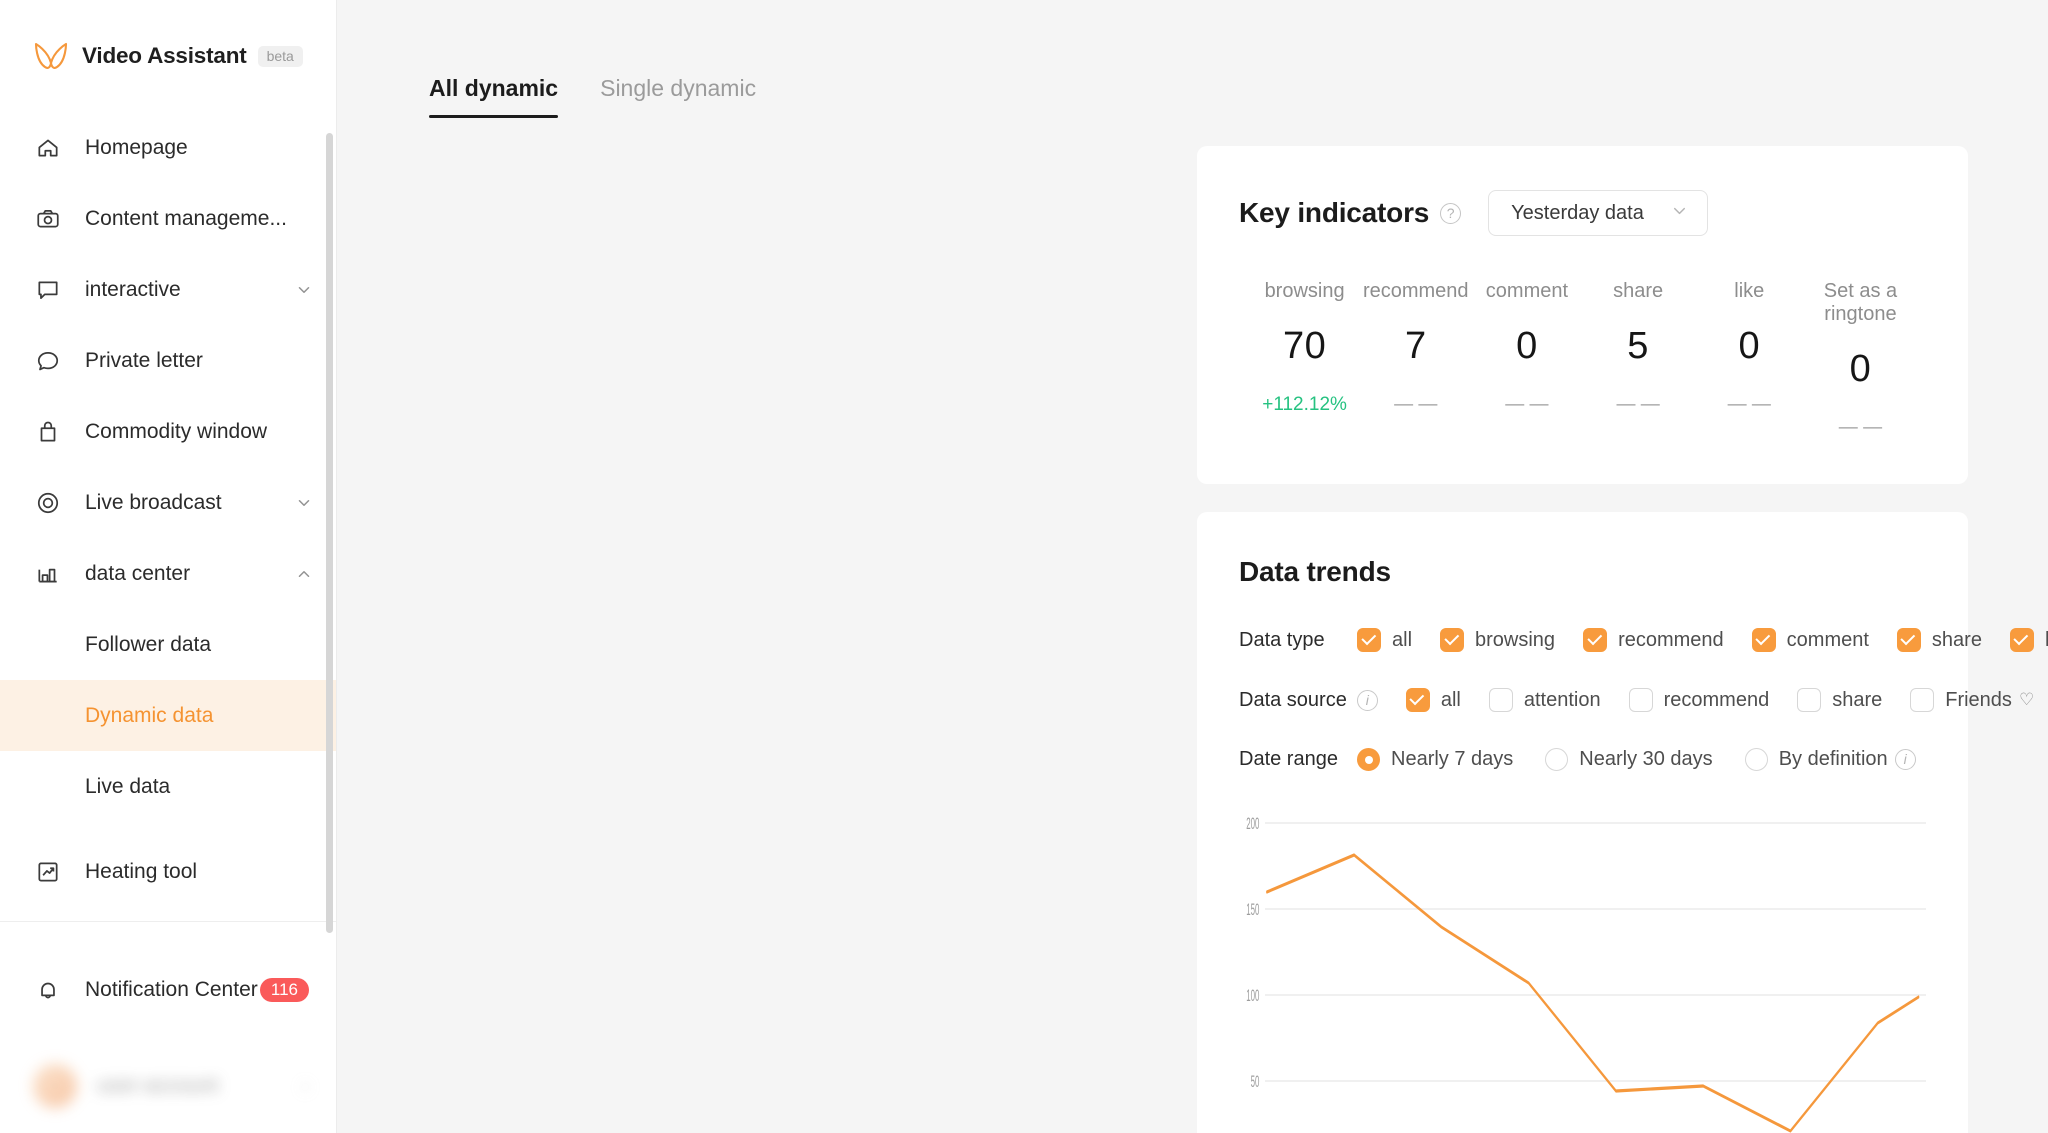 The height and width of the screenshot is (1133, 2048). I want to click on checkbox-data-source-friends: Friends ♡, so click(1972, 700).